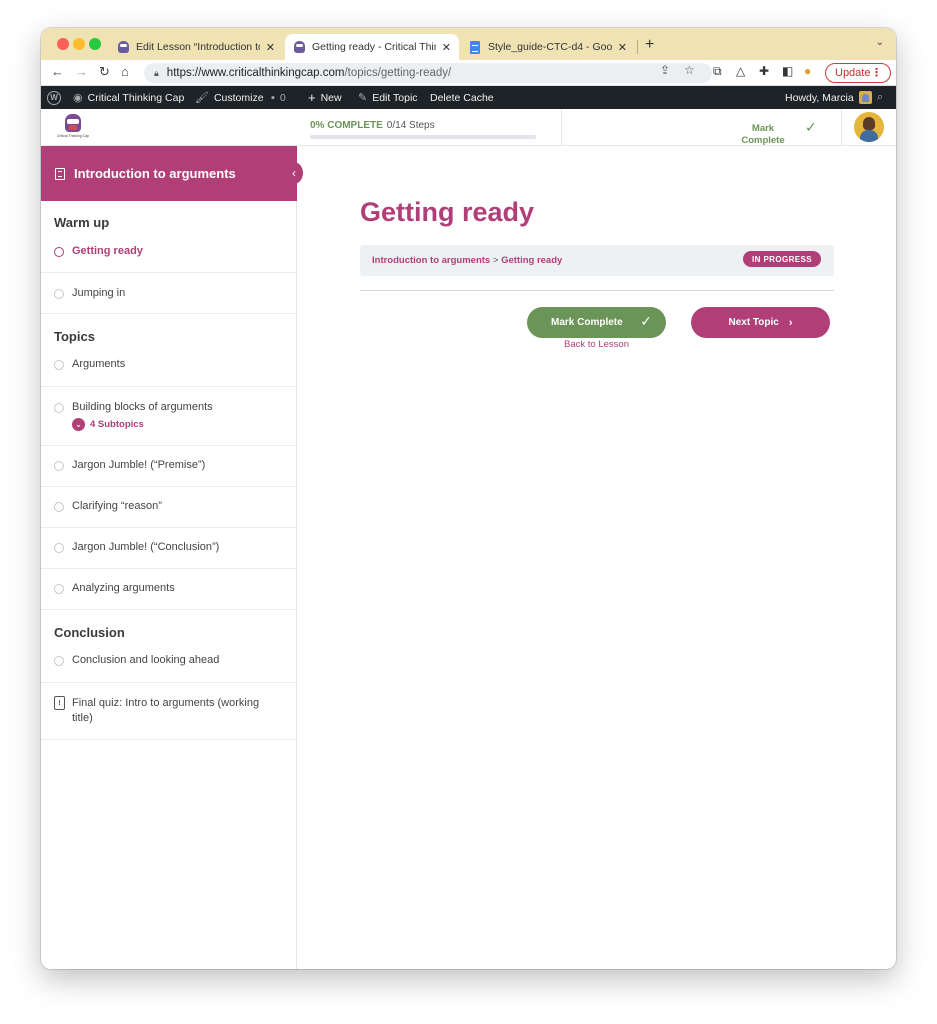  What do you see at coordinates (79, 44) in the screenshot?
I see `minimize-window-button` at bounding box center [79, 44].